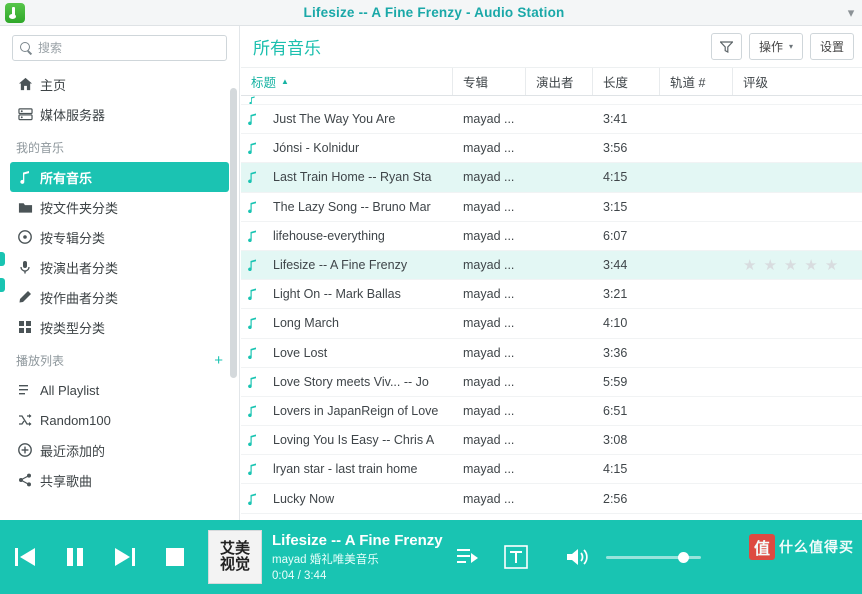 The width and height of the screenshot is (862, 594). What do you see at coordinates (555, 83) in the screenshot?
I see `column-label: 演出者` at bounding box center [555, 83].